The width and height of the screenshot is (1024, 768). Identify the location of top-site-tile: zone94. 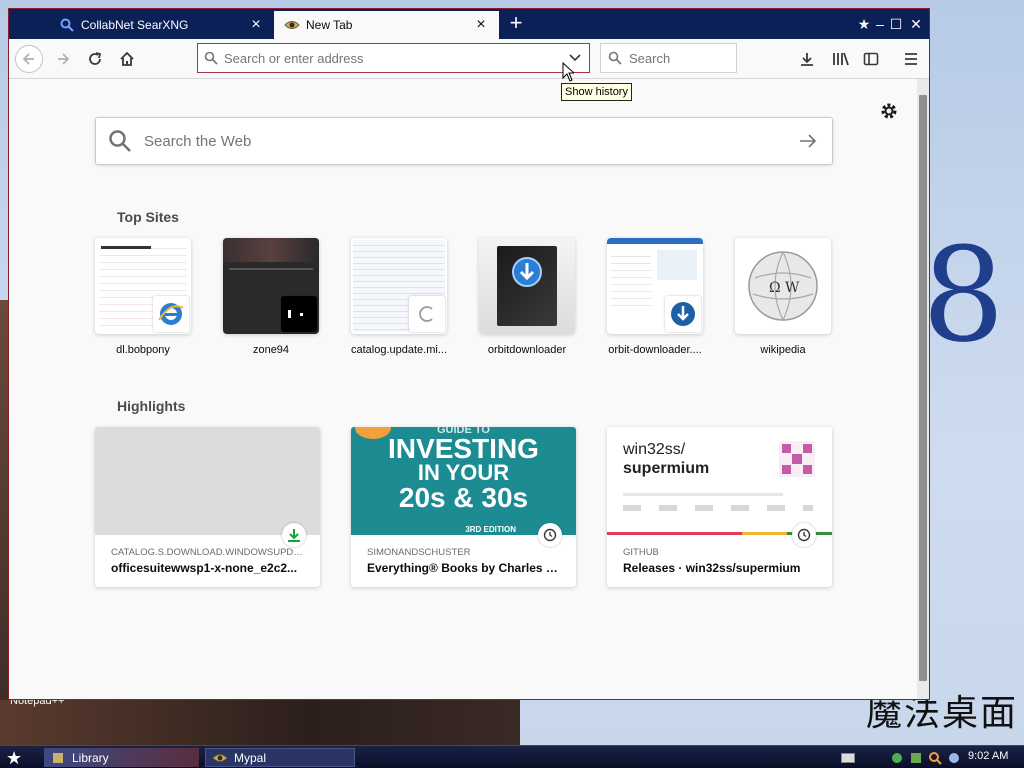
(271, 297).